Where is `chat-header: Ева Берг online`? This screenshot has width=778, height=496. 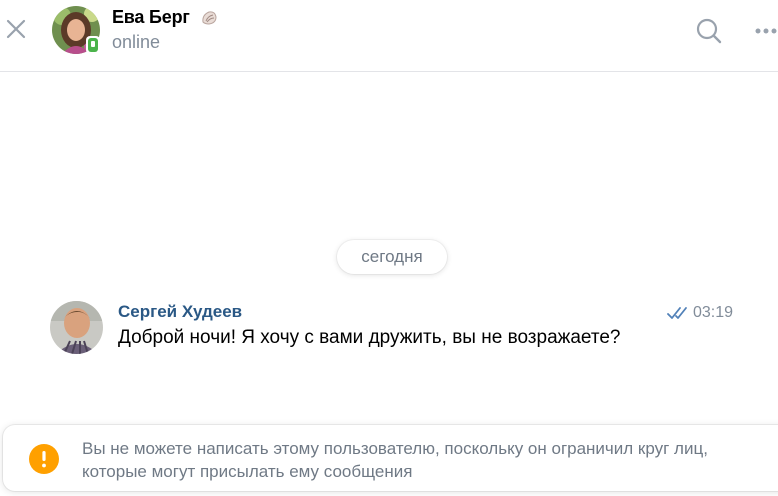
chat-header: Ева Берг online is located at coordinates (389, 36).